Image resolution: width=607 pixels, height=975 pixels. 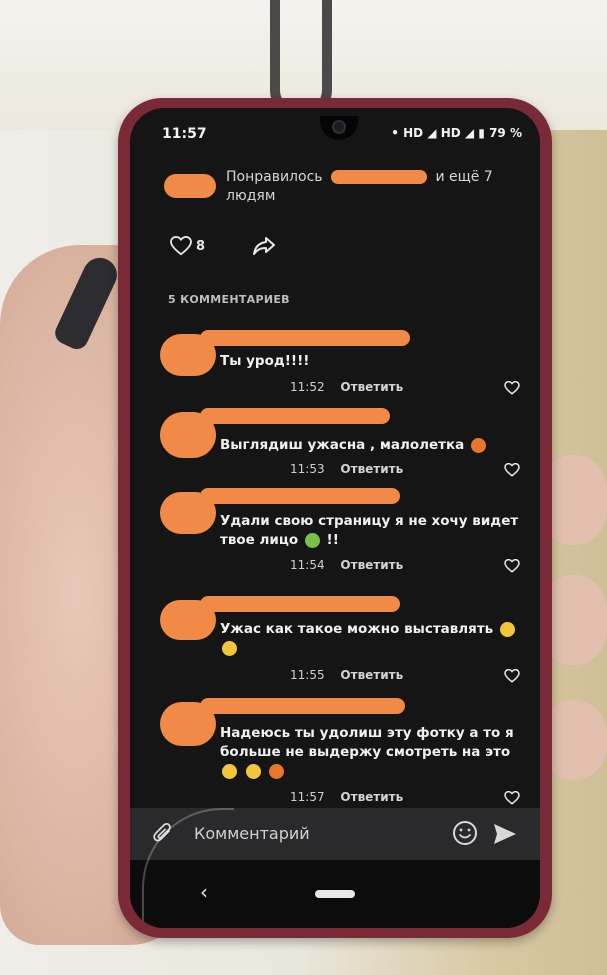 I want to click on status-bar: 11:57 • HD ◢ HD ◢ ▮ 79 %, so click(x=337, y=137).